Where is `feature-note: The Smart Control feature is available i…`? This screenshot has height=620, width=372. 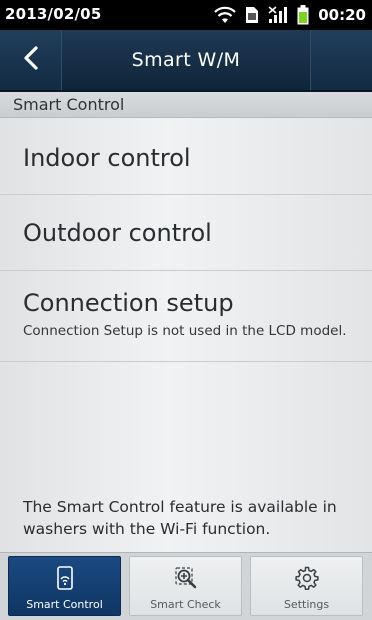 feature-note: The Smart Control feature is available i… is located at coordinates (180, 518).